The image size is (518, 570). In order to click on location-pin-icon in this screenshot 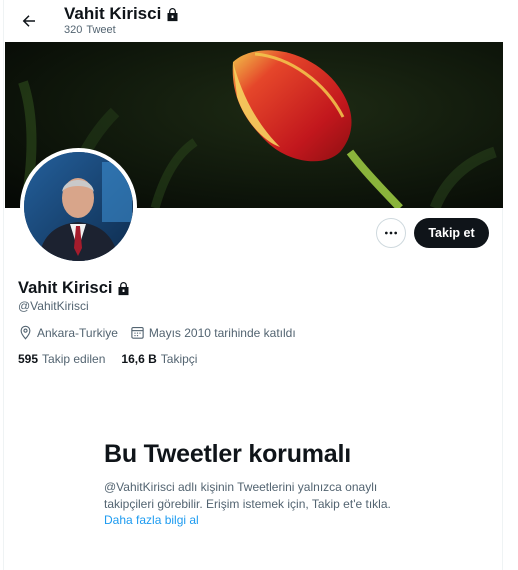, I will do `click(25, 332)`.